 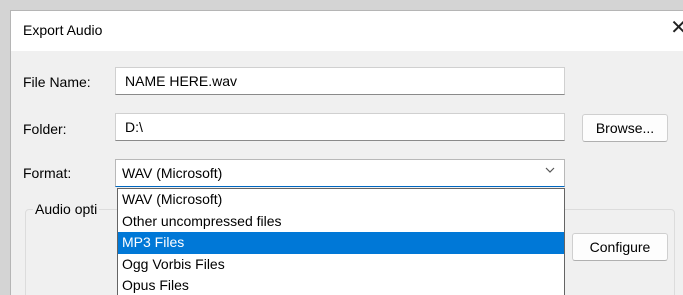 I want to click on close-icon: ✕, so click(x=676, y=28).